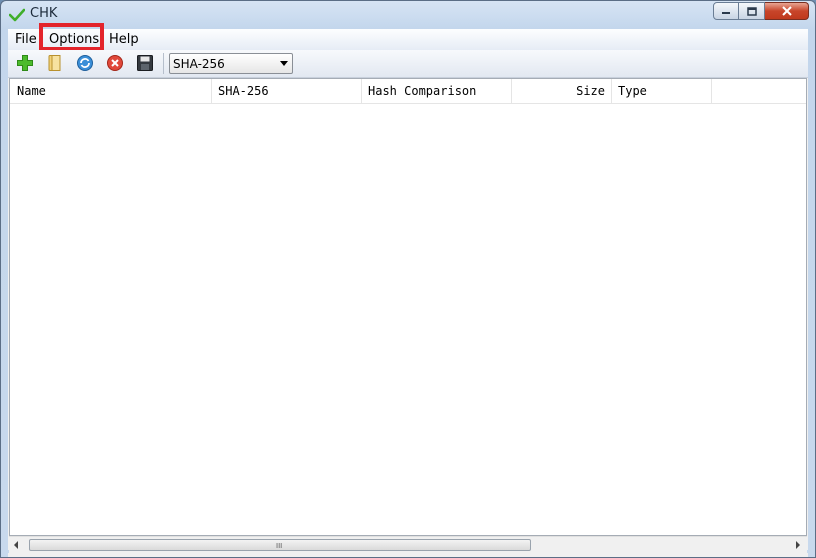 This screenshot has height=558, width=816. I want to click on list-header: Name SHA-256 Hash Comparison Size Type, so click(408, 91).